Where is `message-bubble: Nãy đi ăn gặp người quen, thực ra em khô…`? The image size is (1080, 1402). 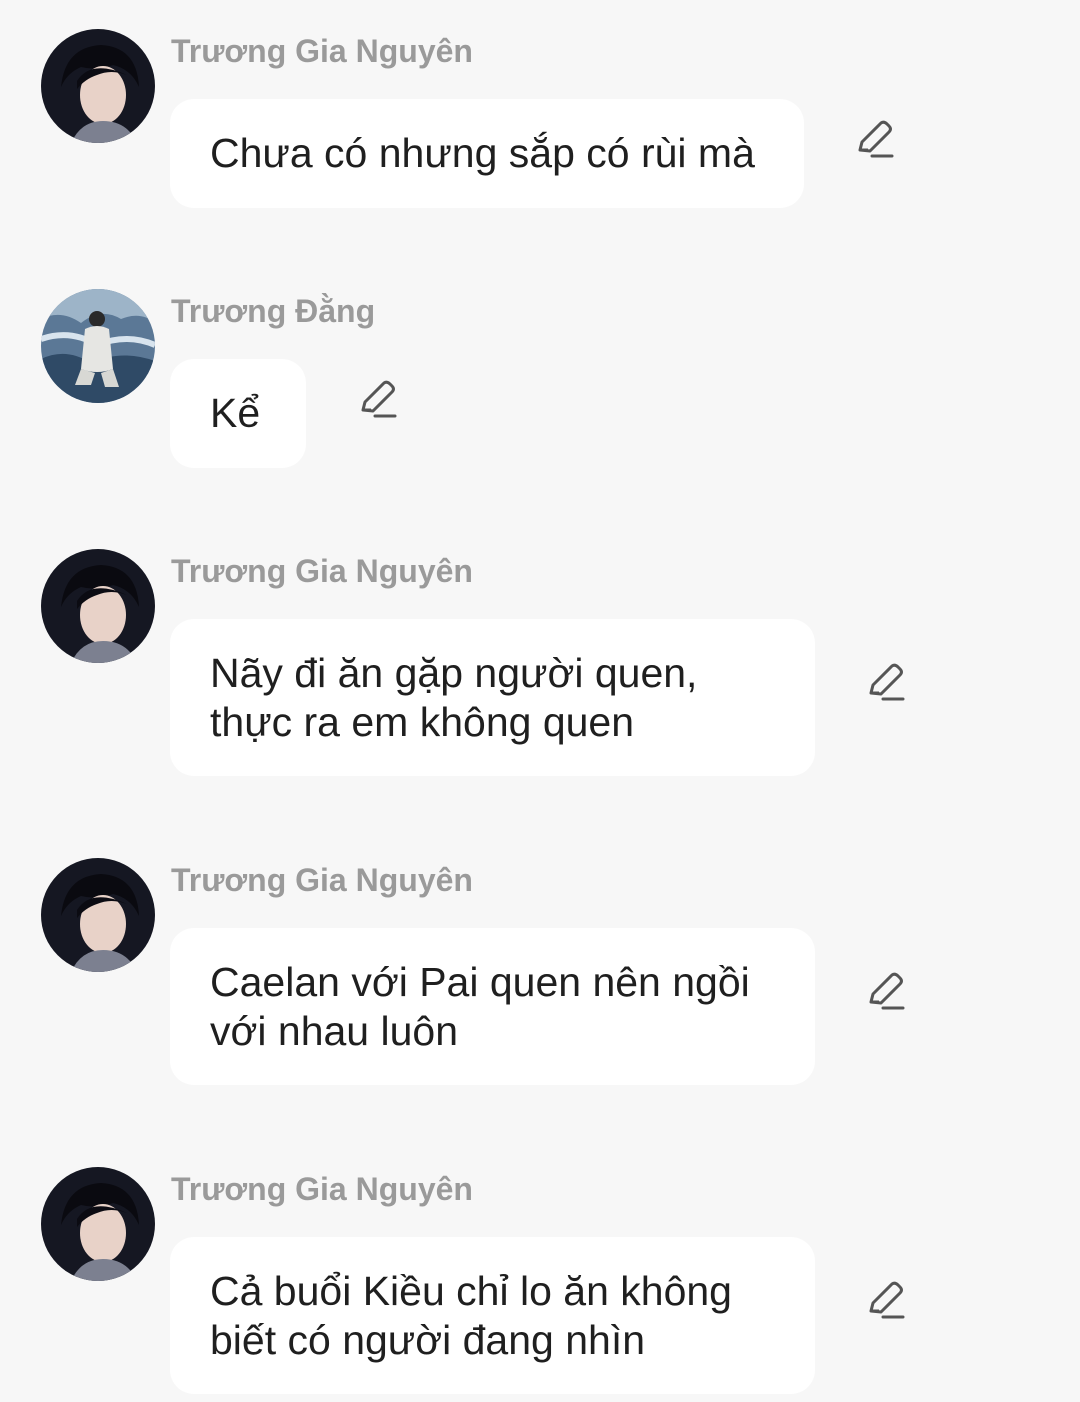
message-bubble: Nãy đi ăn gặp người quen, thực ra em khô… is located at coordinates (492, 697).